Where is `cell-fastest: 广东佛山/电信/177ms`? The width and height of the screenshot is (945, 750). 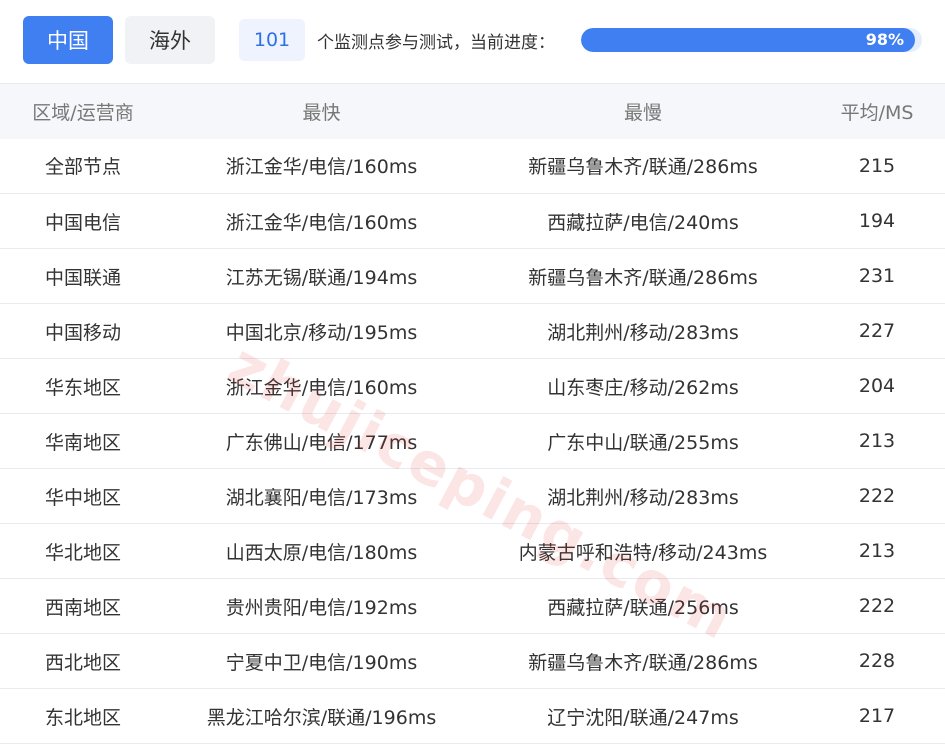
cell-fastest: 广东佛山/电信/177ms is located at coordinates (321, 442).